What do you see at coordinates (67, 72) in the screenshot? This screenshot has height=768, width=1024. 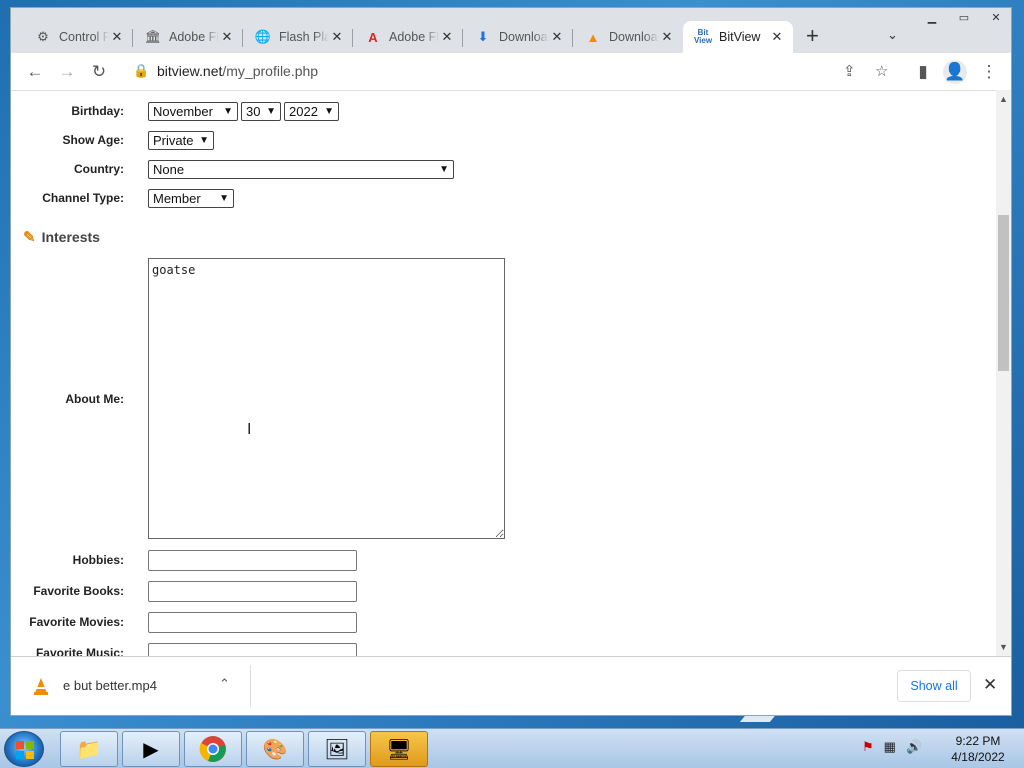 I see `forward-arrow-icon: →` at bounding box center [67, 72].